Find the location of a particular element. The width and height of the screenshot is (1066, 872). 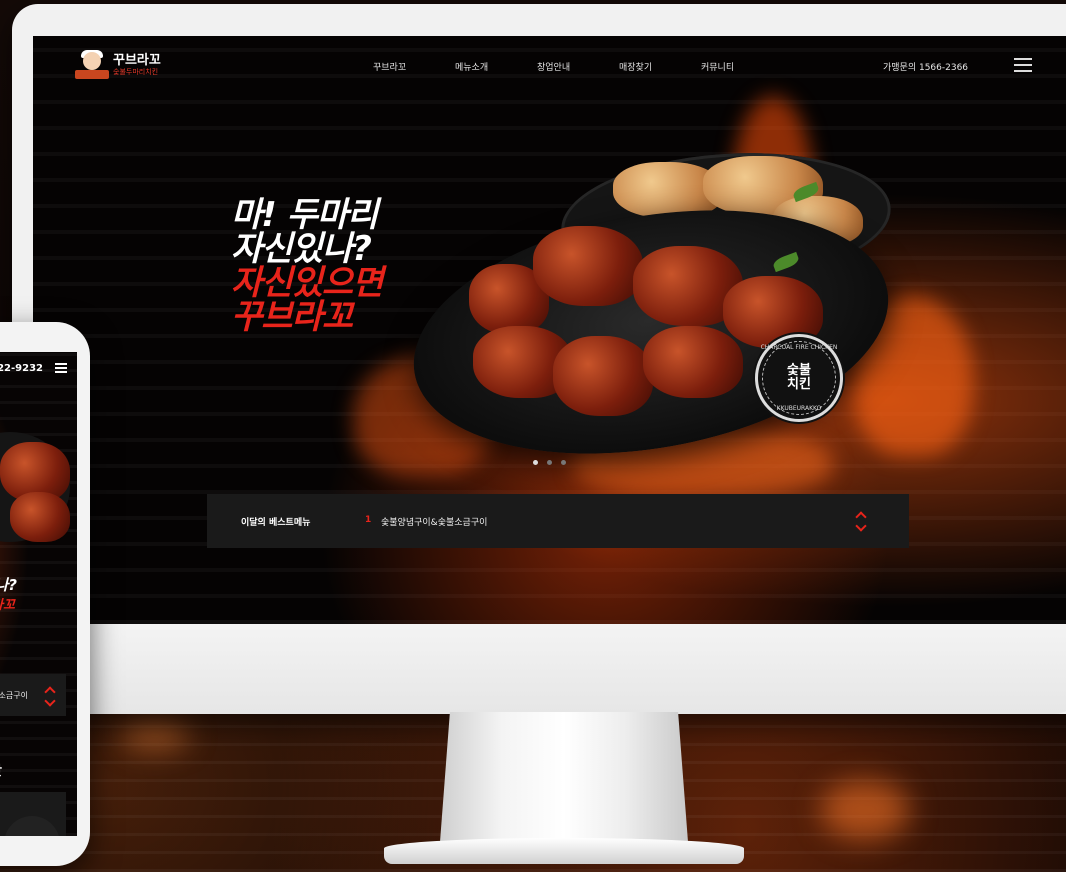

logo-name: 꾸브라꼬 is located at coordinates (137, 60).